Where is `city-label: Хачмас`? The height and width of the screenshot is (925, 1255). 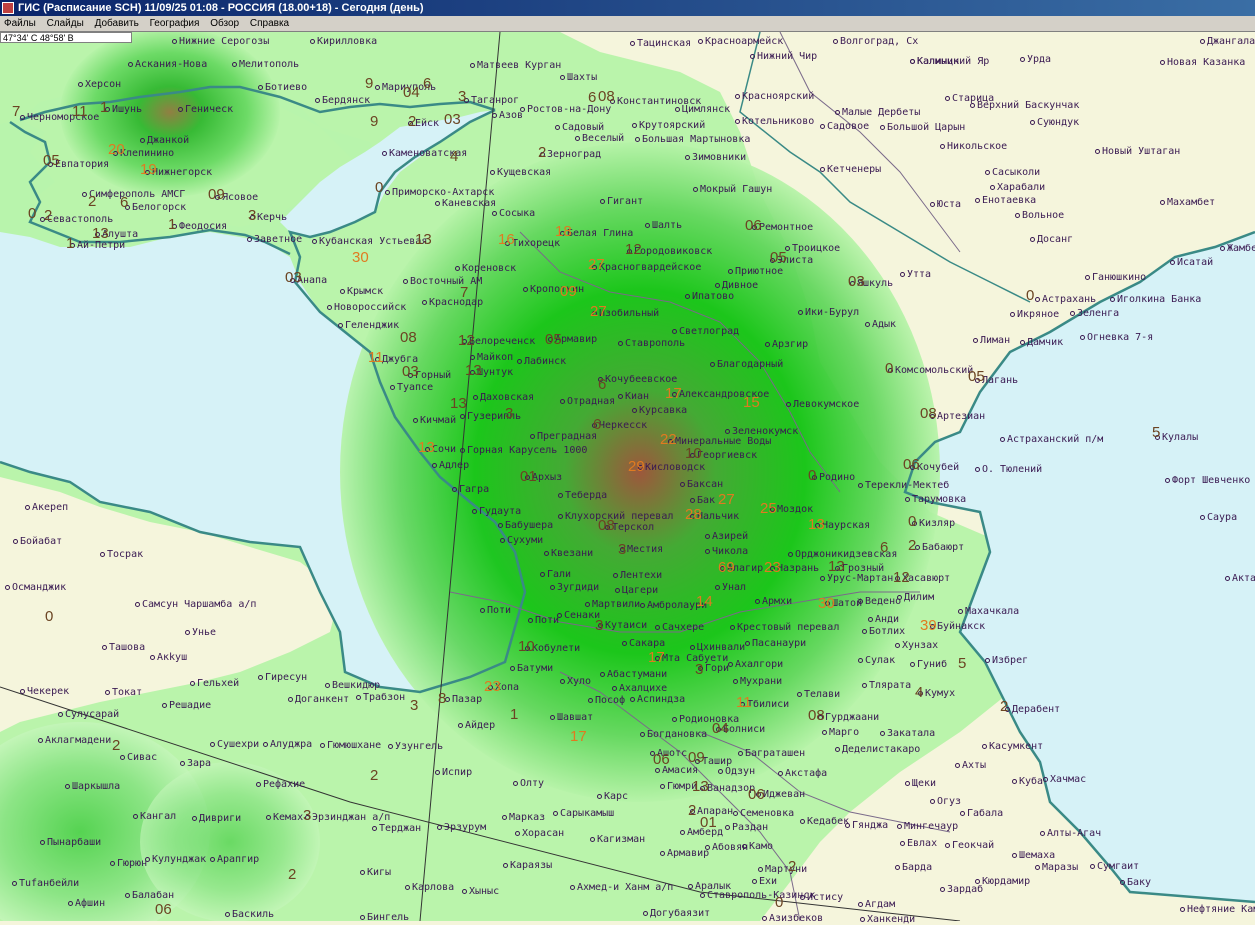 city-label: Хачмас is located at coordinates (1064, 779).